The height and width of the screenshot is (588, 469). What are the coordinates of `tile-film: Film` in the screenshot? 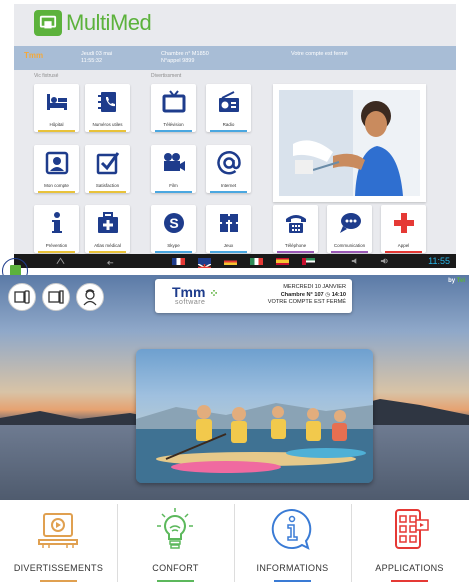 It's located at (173, 169).